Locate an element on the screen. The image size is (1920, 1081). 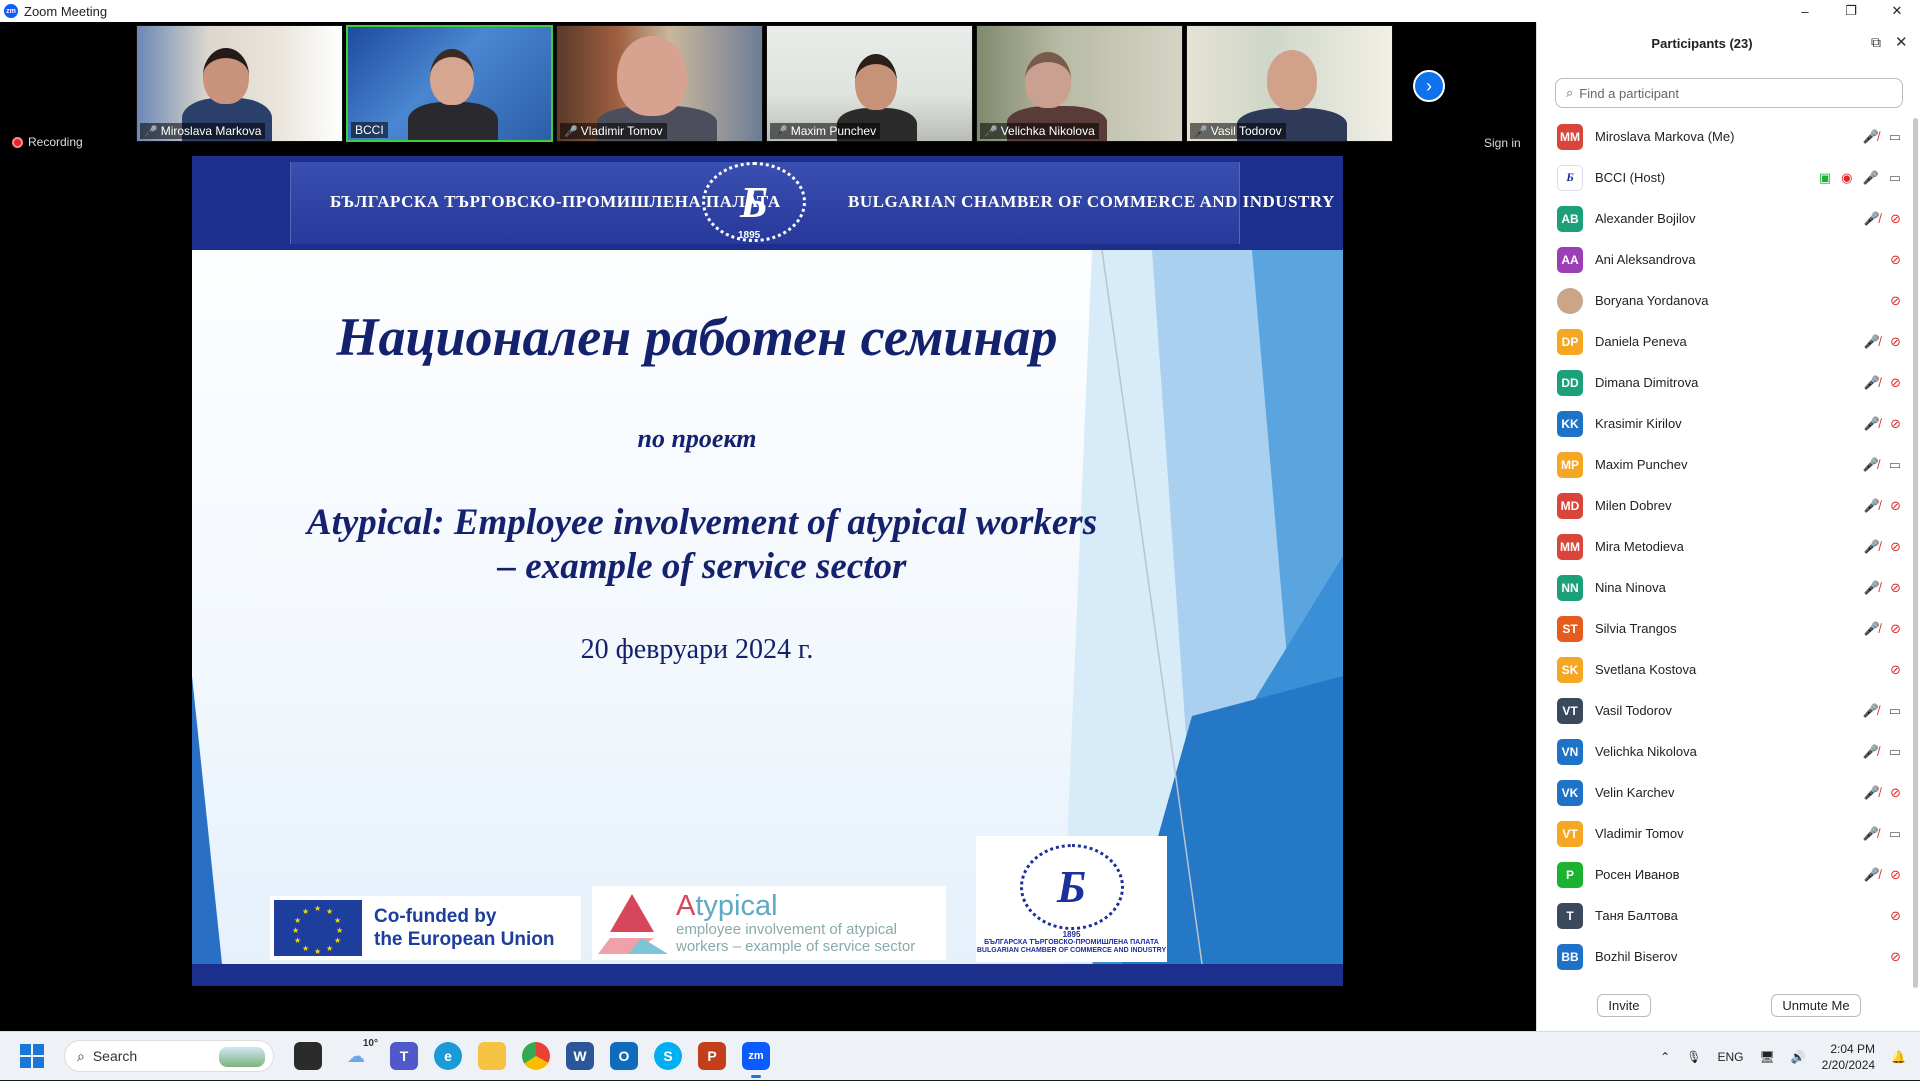
recording-indicator: Recording is located at coordinates (47, 142).